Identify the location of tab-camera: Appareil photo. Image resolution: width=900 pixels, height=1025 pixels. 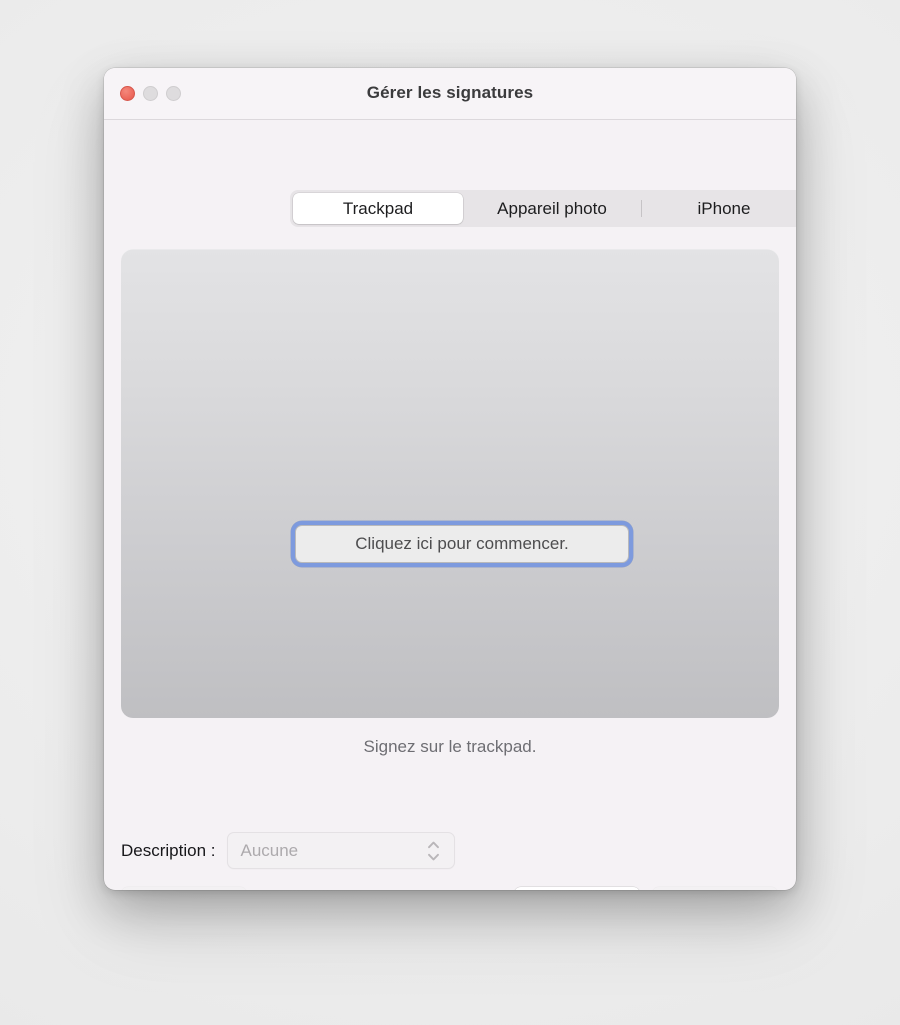
(552, 208).